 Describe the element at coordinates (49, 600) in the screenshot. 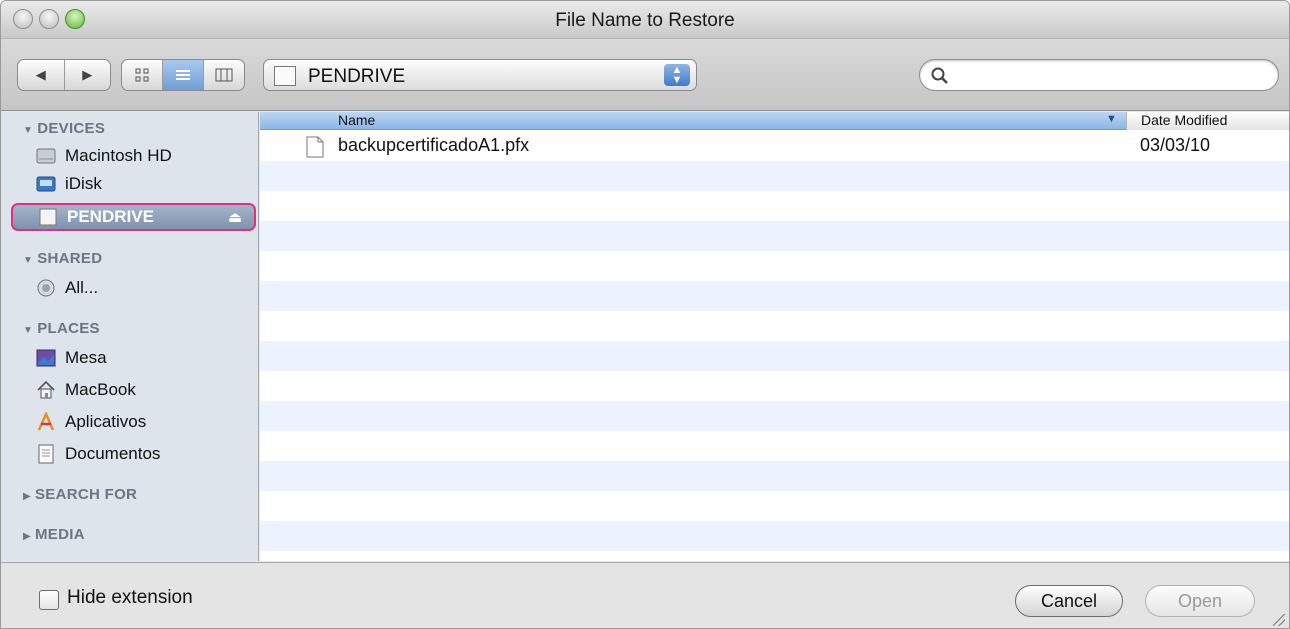

I see `hide-extension-checkbox` at that location.